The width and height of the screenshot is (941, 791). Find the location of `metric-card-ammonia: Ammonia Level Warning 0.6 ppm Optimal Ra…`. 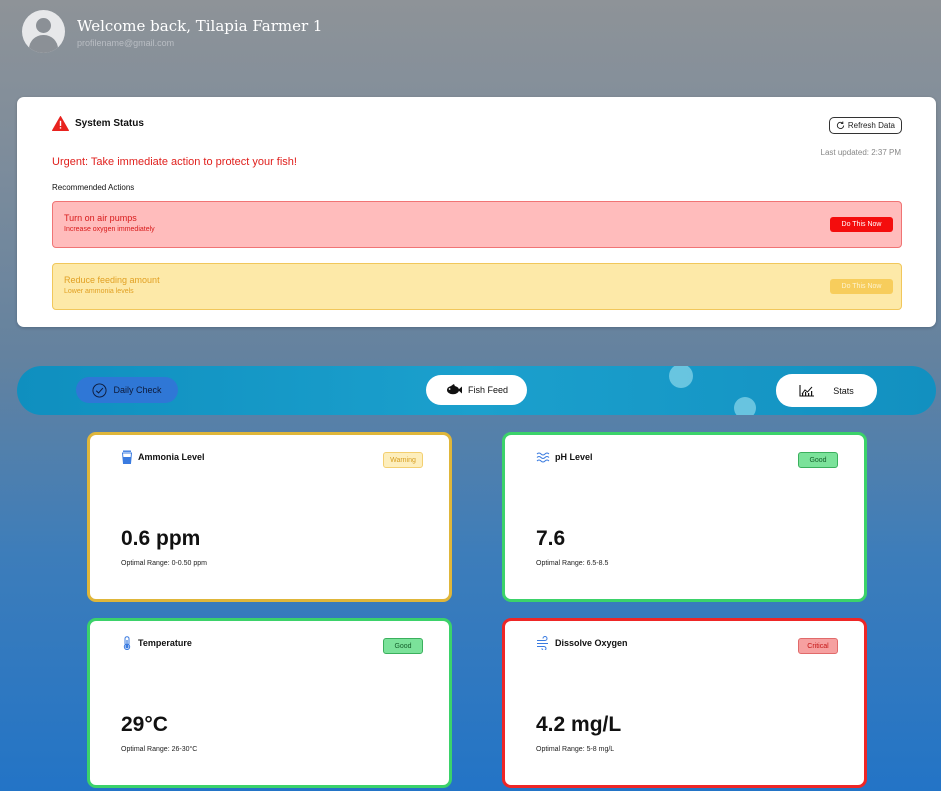

metric-card-ammonia: Ammonia Level Warning 0.6 ppm Optimal Ra… is located at coordinates (269, 517).